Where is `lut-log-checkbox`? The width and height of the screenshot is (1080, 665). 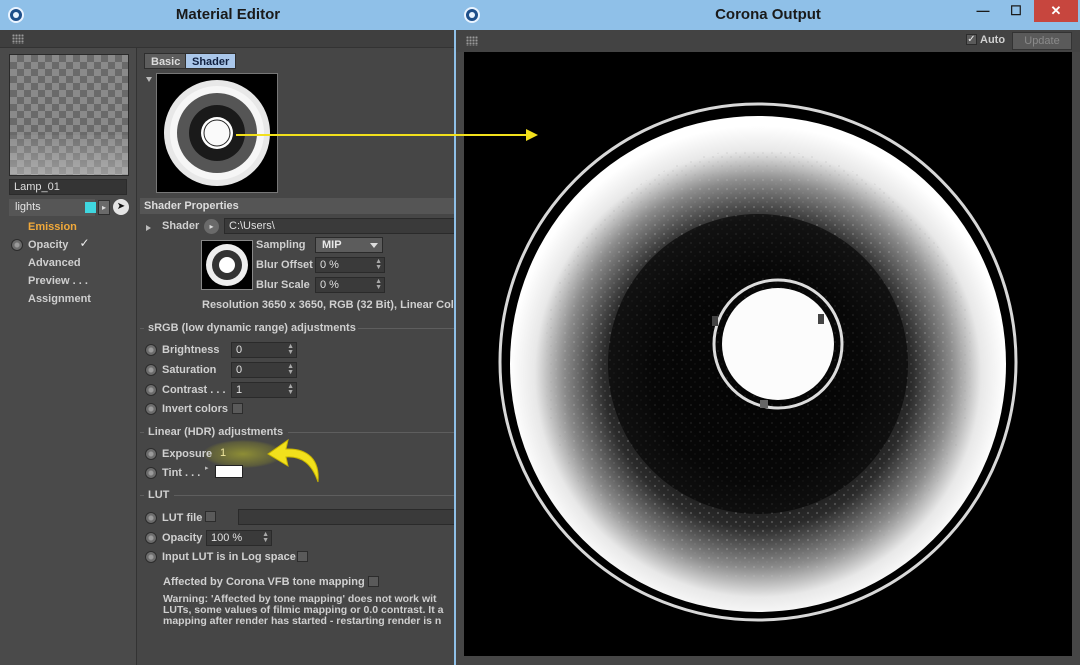
lut-log-checkbox is located at coordinates (302, 556).